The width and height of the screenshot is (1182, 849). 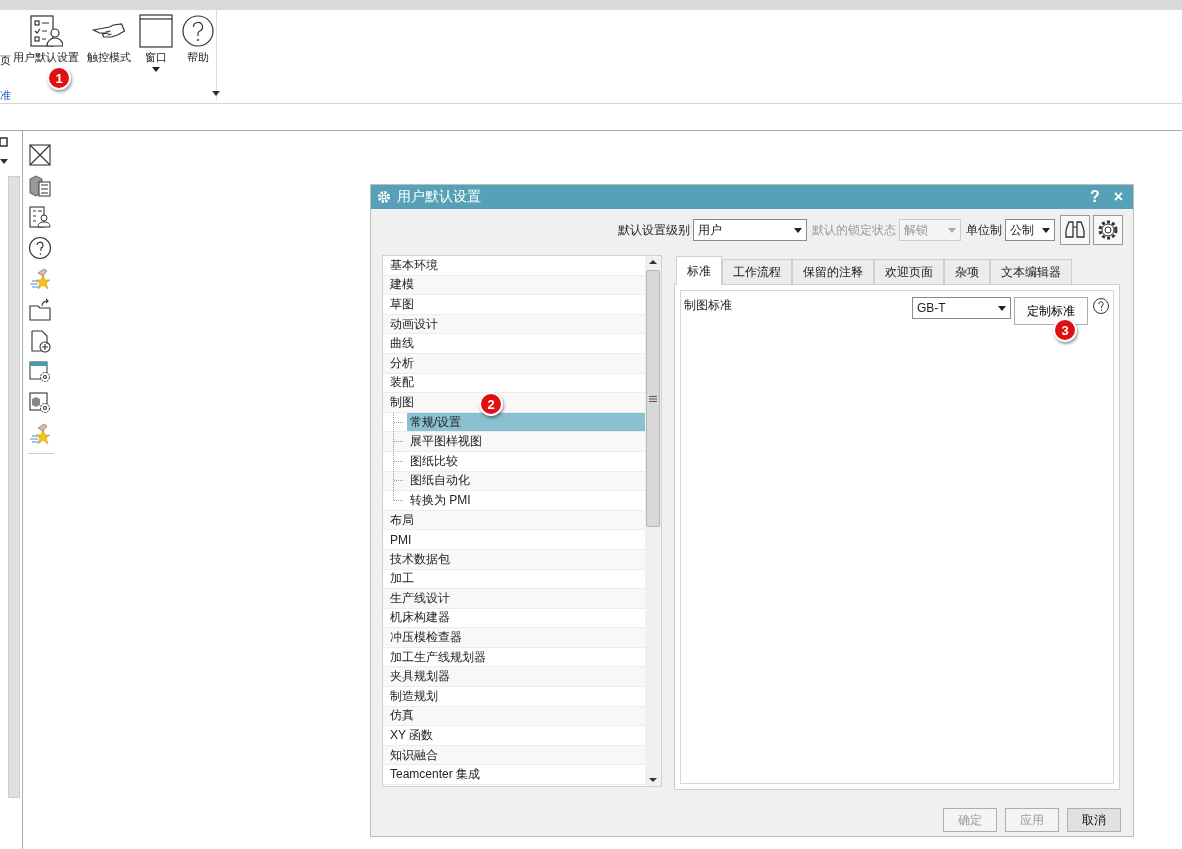 What do you see at coordinates (653, 398) in the screenshot?
I see `scroll-thumb` at bounding box center [653, 398].